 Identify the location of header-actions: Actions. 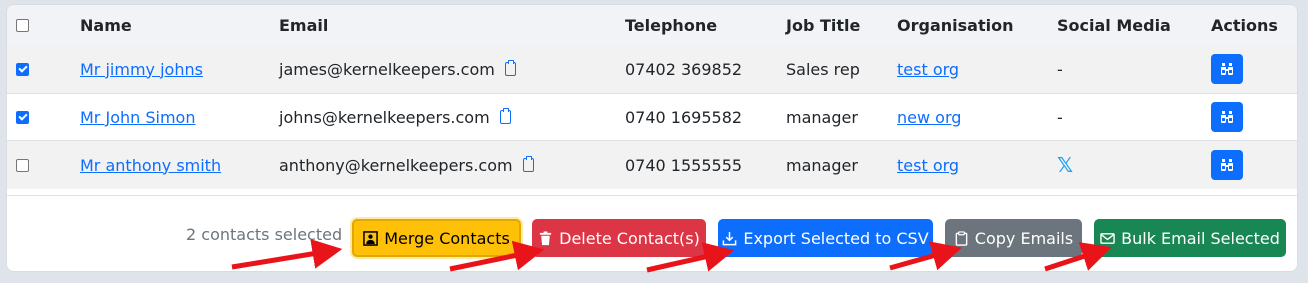
(1244, 25).